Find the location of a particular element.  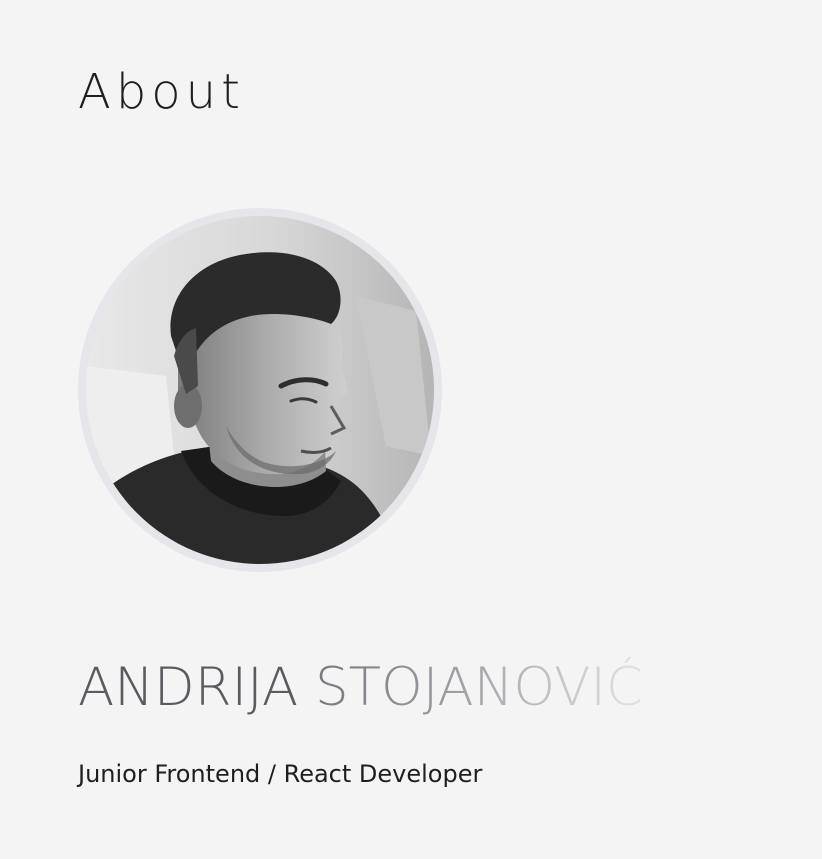

section-title: About is located at coordinates (161, 92).